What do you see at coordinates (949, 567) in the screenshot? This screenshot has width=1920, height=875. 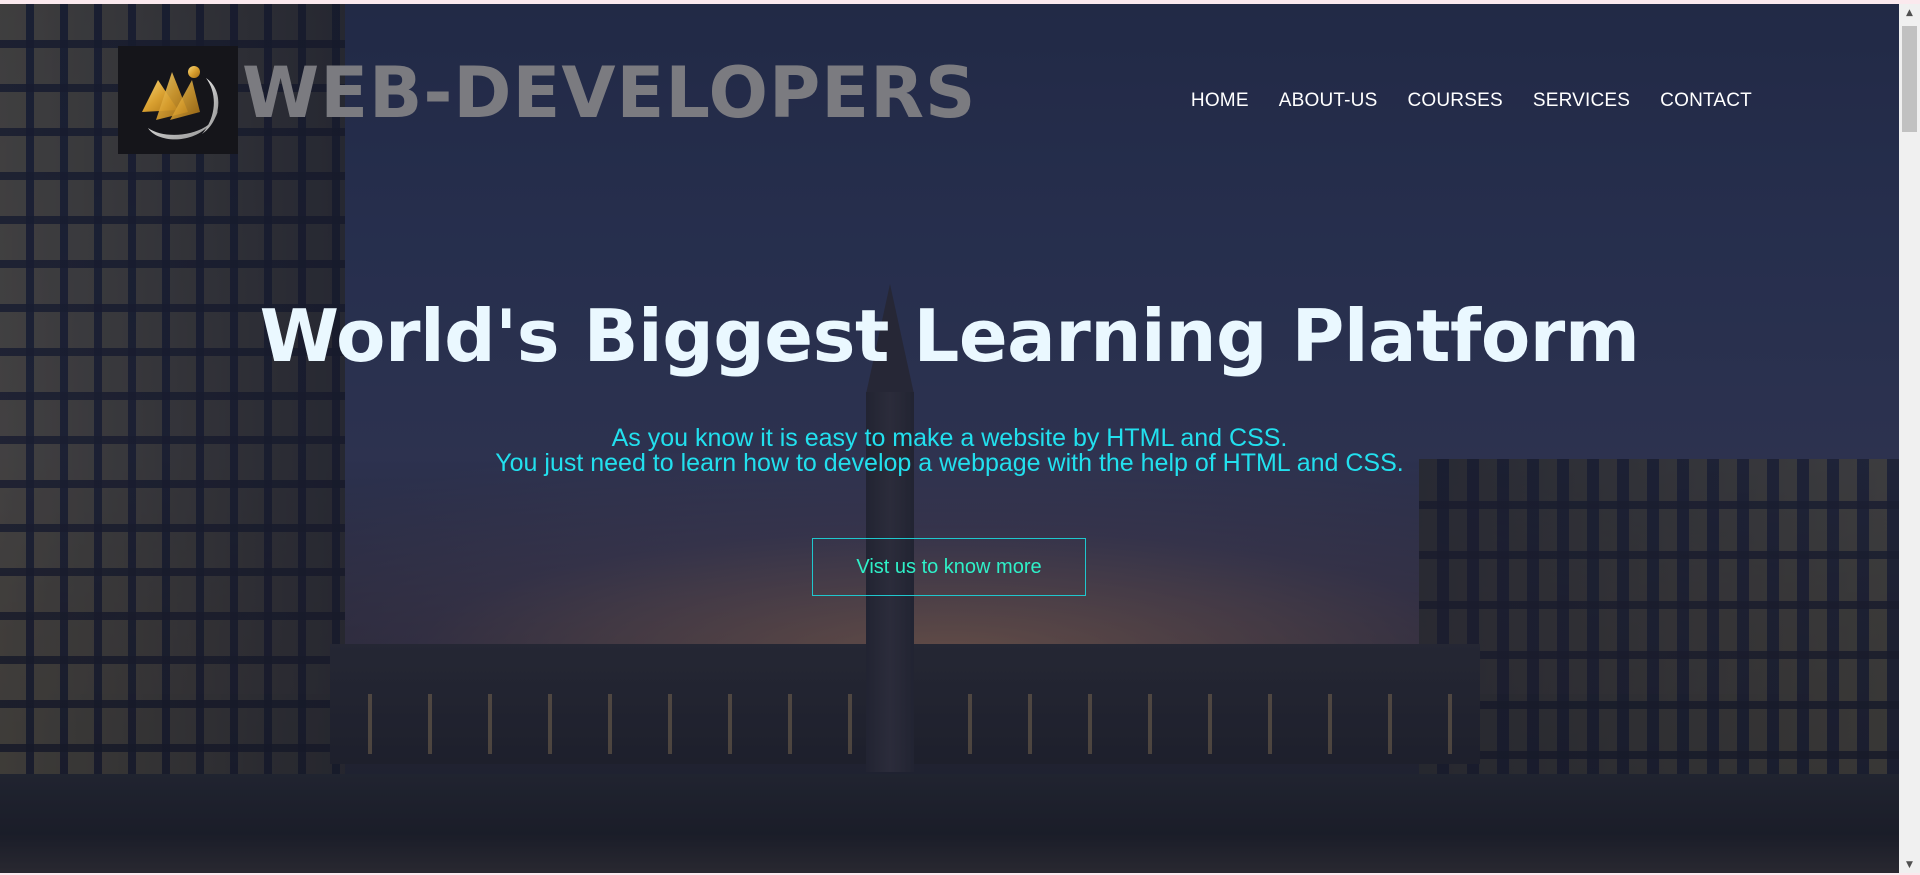 I see `cta-button: Vist us to know more` at bounding box center [949, 567].